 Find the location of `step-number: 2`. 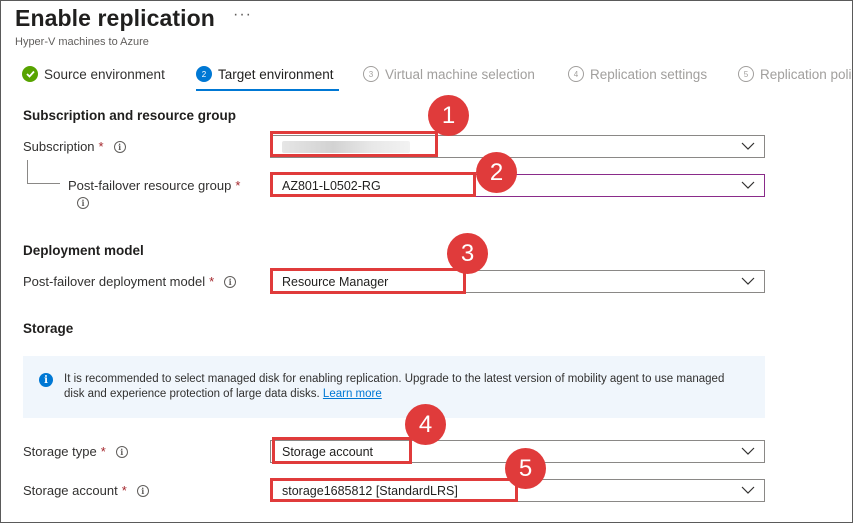

step-number: 2 is located at coordinates (204, 74).